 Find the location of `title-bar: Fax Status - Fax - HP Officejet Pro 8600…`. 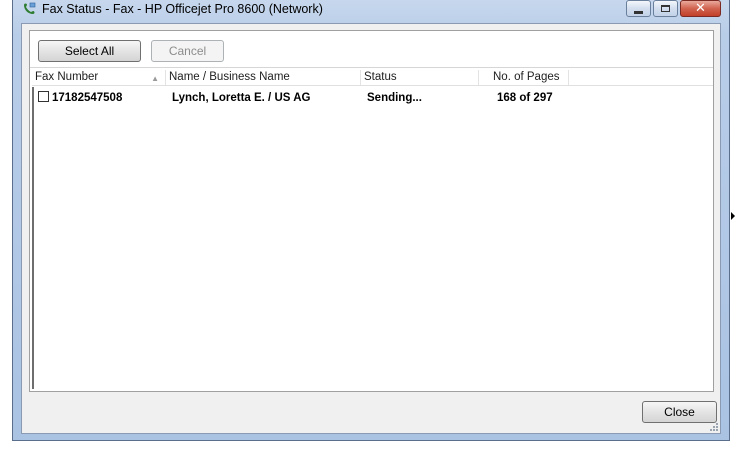

title-bar: Fax Status - Fax - HP Officejet Pro 8600… is located at coordinates (371, 11).